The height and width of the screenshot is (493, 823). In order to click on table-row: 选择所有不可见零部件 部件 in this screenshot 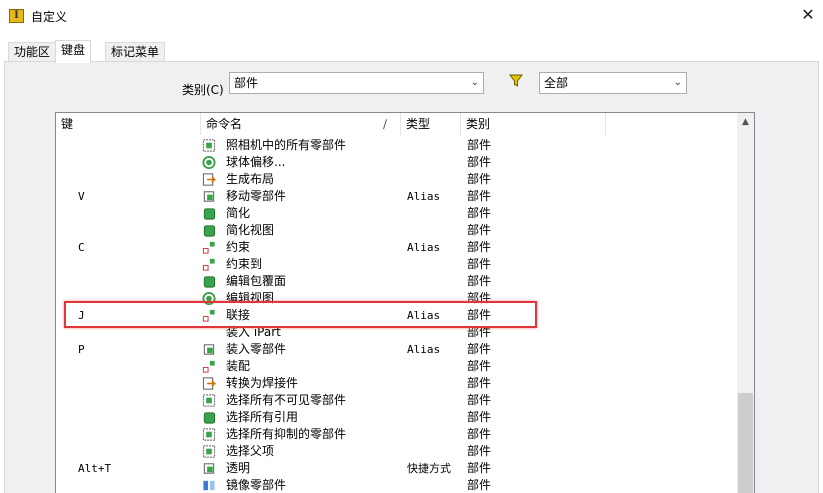, I will do `click(396, 400)`.